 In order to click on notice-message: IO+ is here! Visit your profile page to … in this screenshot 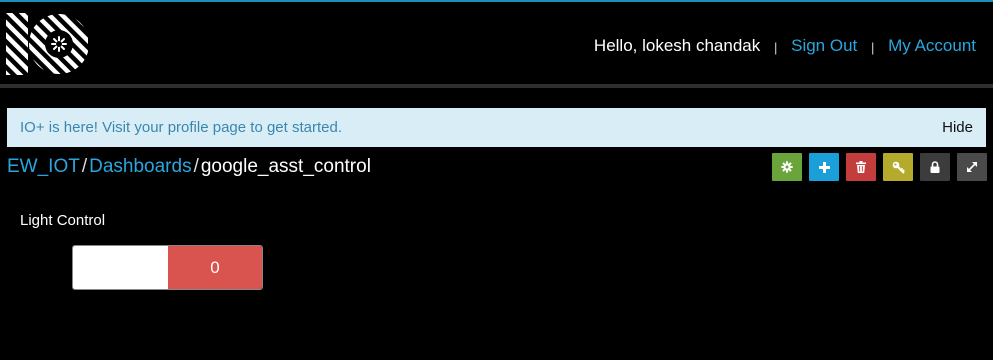, I will do `click(181, 127)`.